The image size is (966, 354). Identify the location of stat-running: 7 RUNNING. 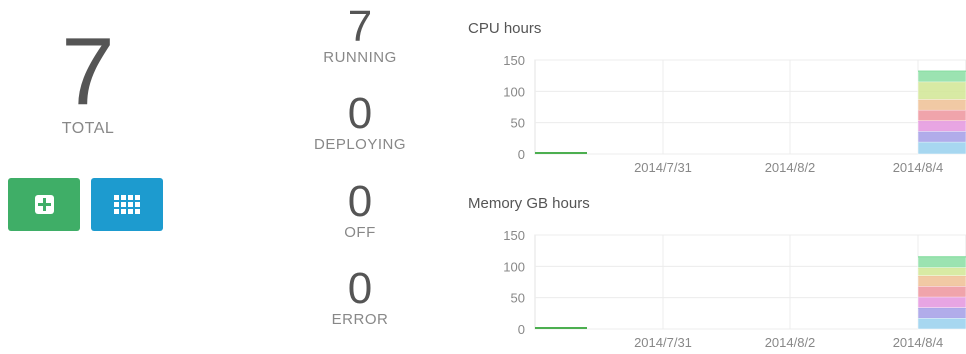
(360, 34).